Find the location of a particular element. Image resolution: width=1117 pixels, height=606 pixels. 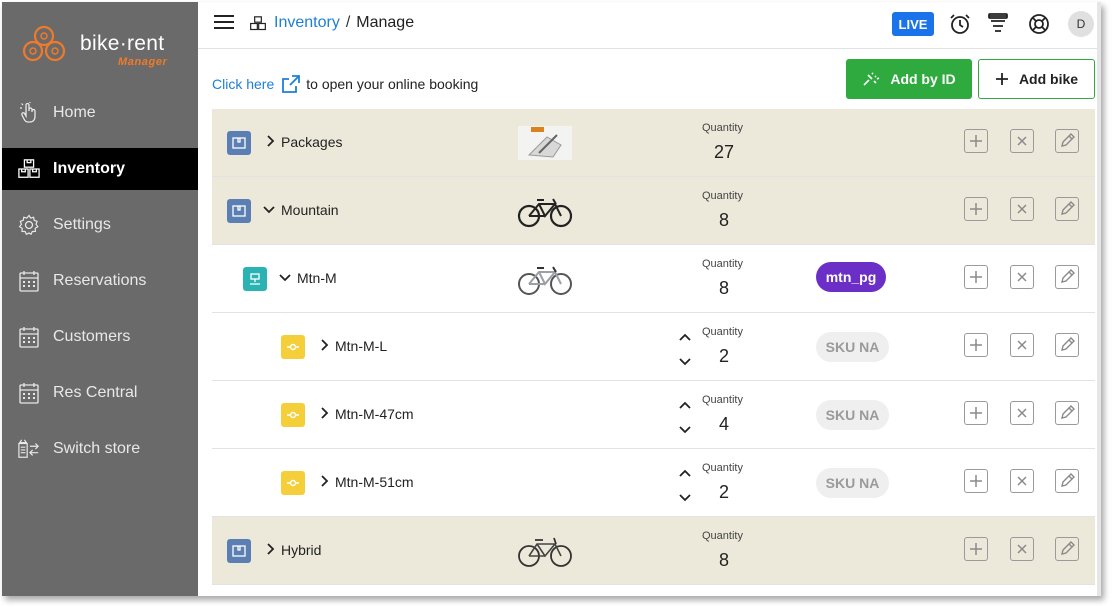

sidebar-item-reservations: Reservations is located at coordinates (100, 281).